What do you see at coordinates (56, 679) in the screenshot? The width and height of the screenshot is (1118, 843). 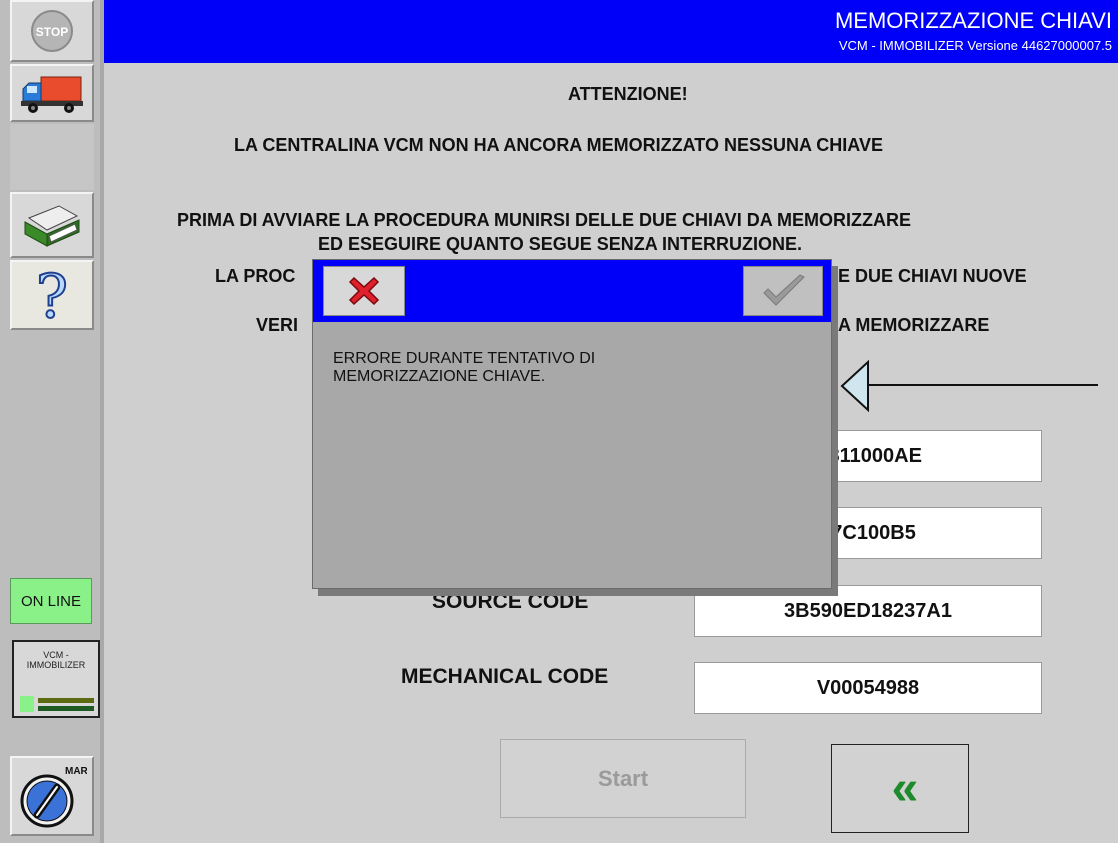 I see `vcm-module-status: VCM - IMMOBILIZER` at bounding box center [56, 679].